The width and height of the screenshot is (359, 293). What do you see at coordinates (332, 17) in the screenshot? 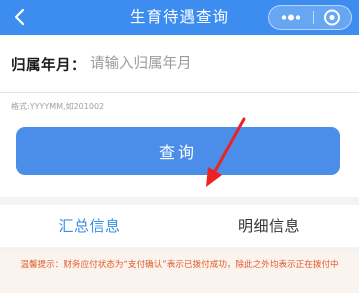
I see `target-circle-icon` at bounding box center [332, 17].